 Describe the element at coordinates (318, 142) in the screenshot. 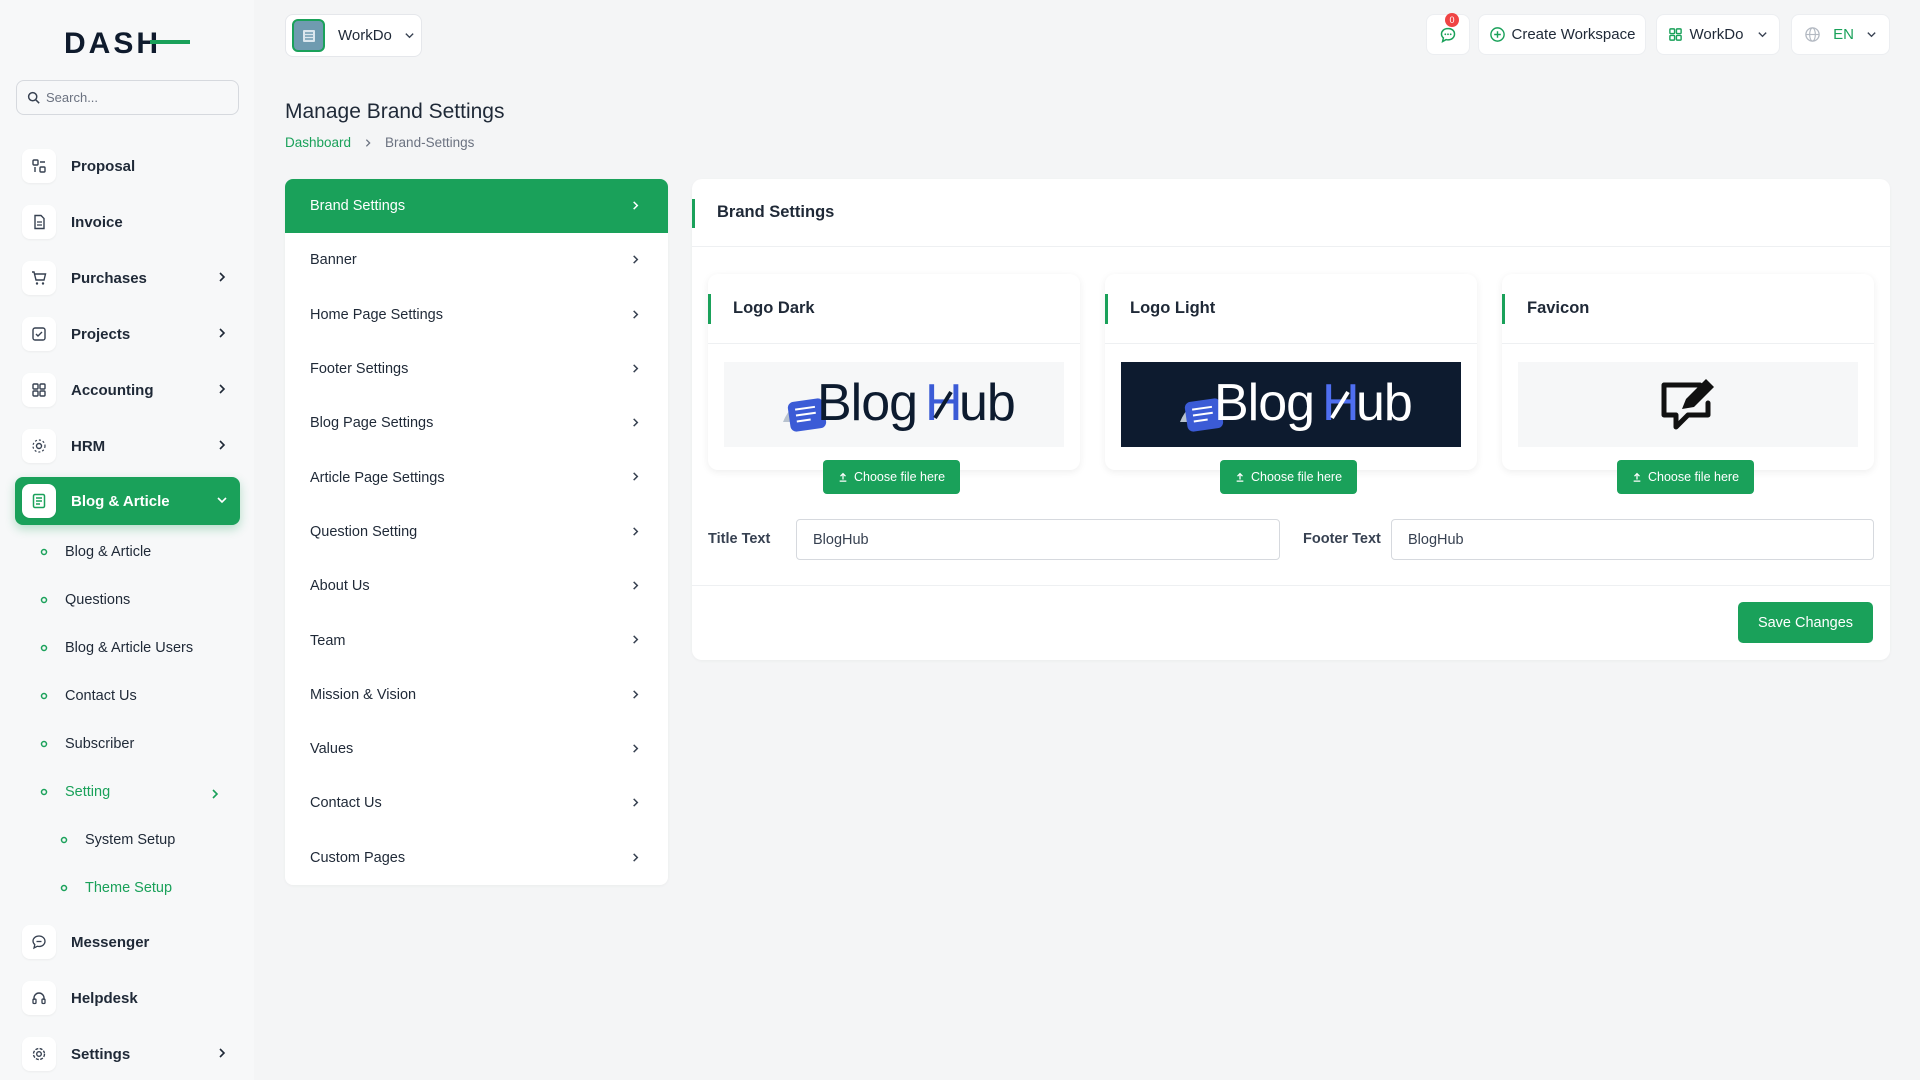

I see `breadcrumb-dashboard: Dashboard` at that location.